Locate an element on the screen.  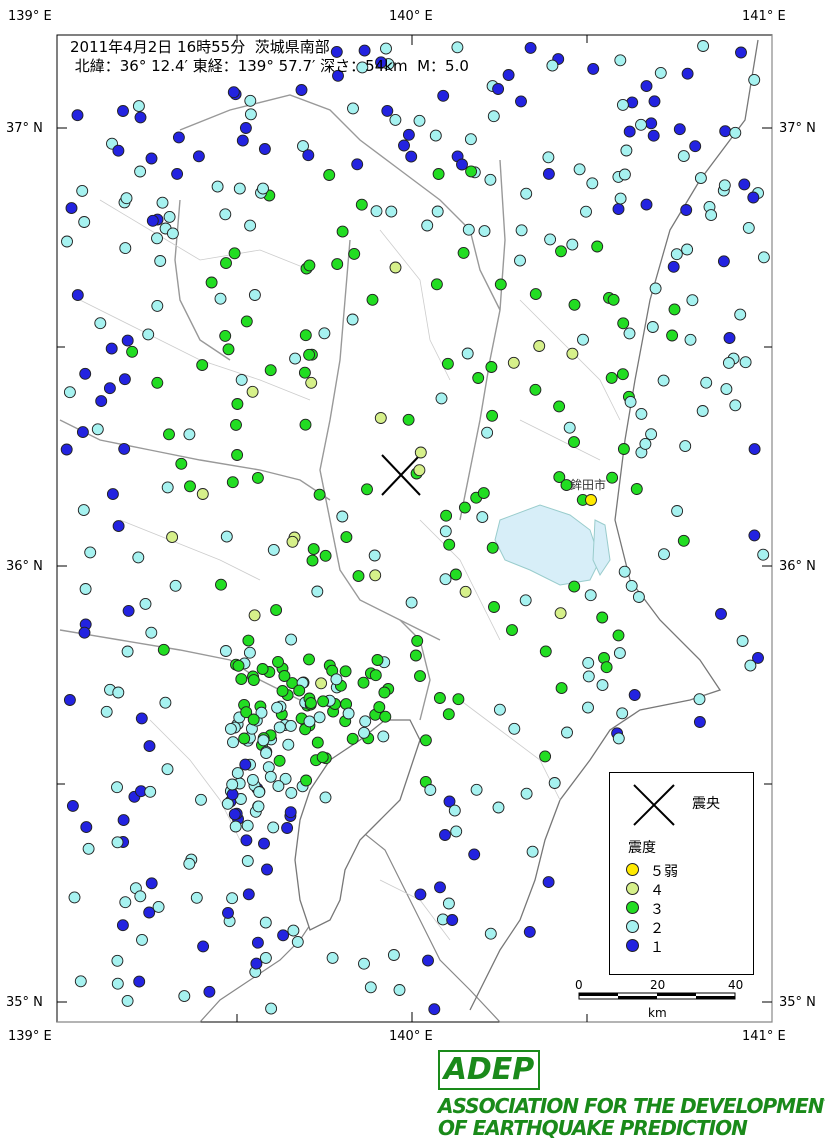
adep-logo-line-2: OF EARTHQUAKE PREDICTION is located at coordinates (593, 1128).